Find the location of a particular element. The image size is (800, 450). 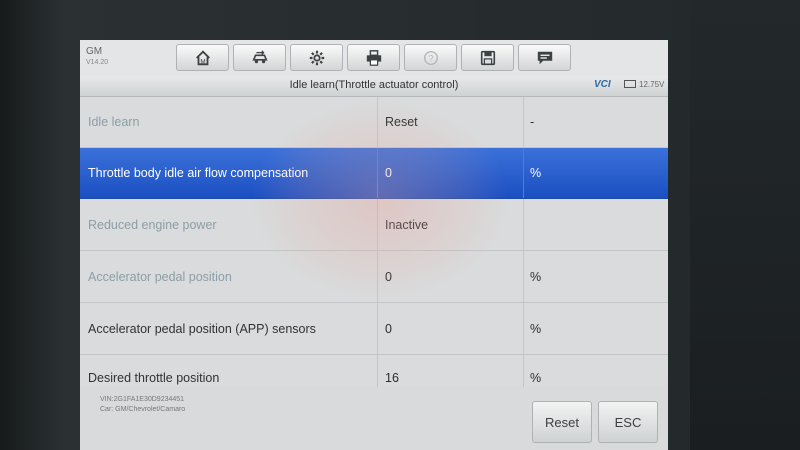

vehicle-swap-button is located at coordinates (259, 57).